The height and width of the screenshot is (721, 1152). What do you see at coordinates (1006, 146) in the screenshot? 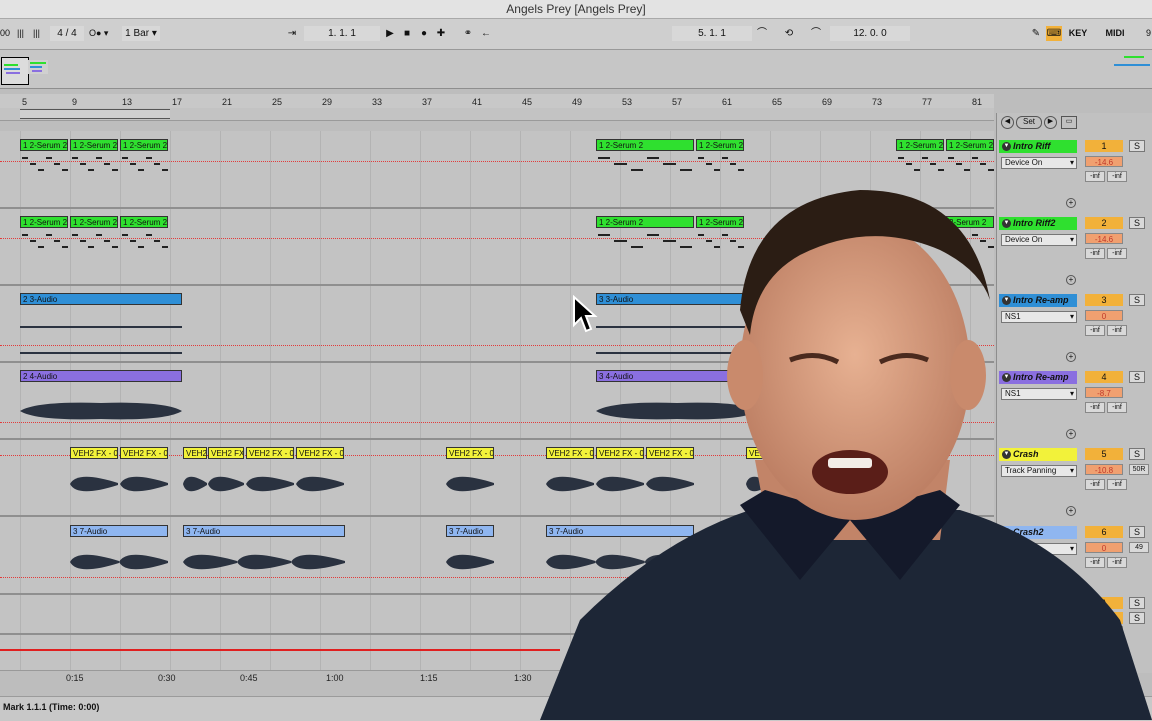
I see `fold-chevron-icon: ▼` at bounding box center [1006, 146].